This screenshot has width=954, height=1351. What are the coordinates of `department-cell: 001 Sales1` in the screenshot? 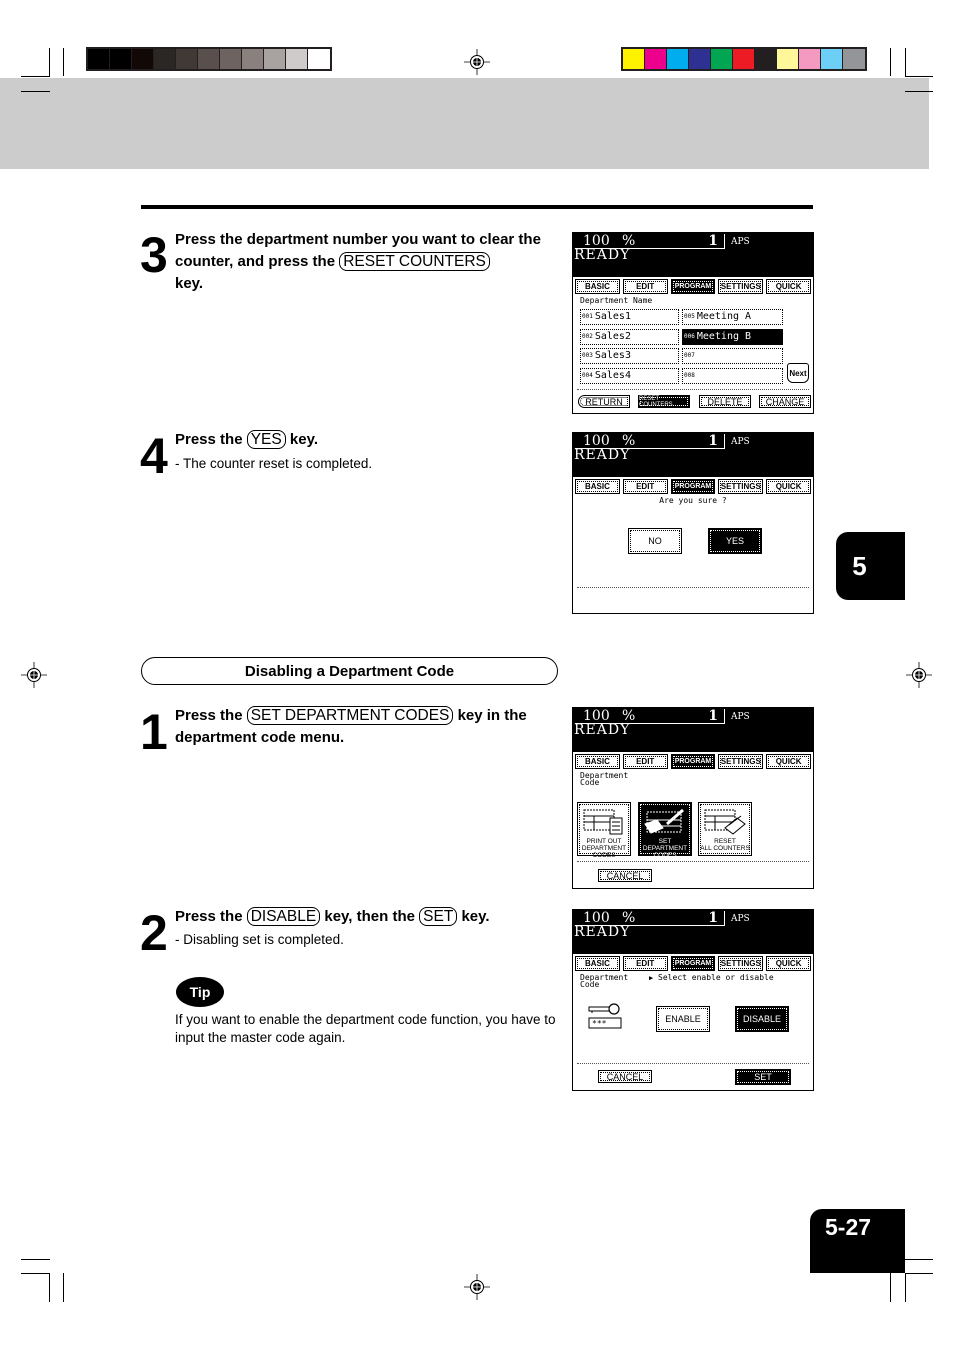 It's located at (629, 317).